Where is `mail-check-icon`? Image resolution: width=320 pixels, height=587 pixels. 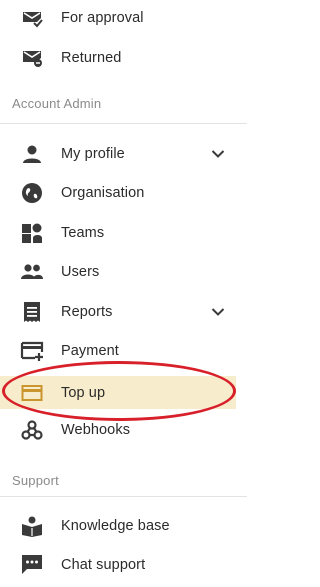 mail-check-icon is located at coordinates (32, 18).